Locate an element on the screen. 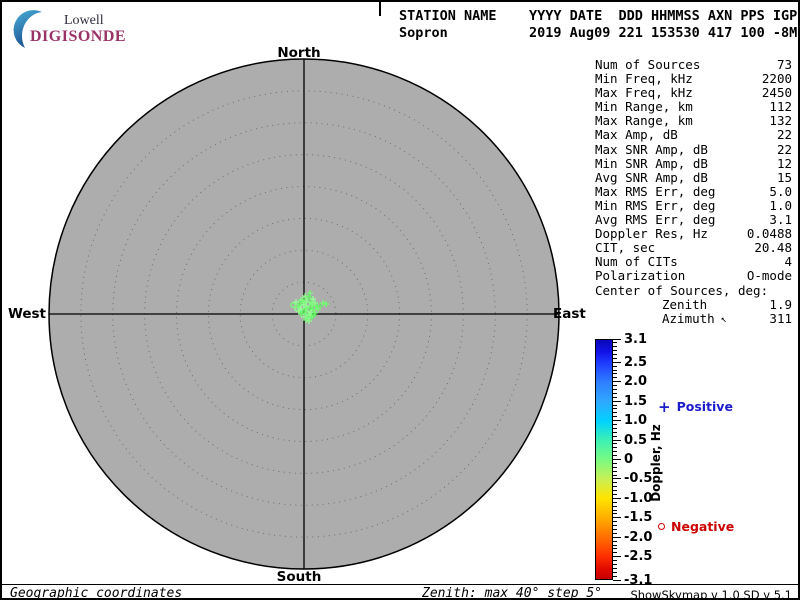 The width and height of the screenshot is (800, 600). footer-coordinate-system: Geographic coordinates is located at coordinates (96, 593).